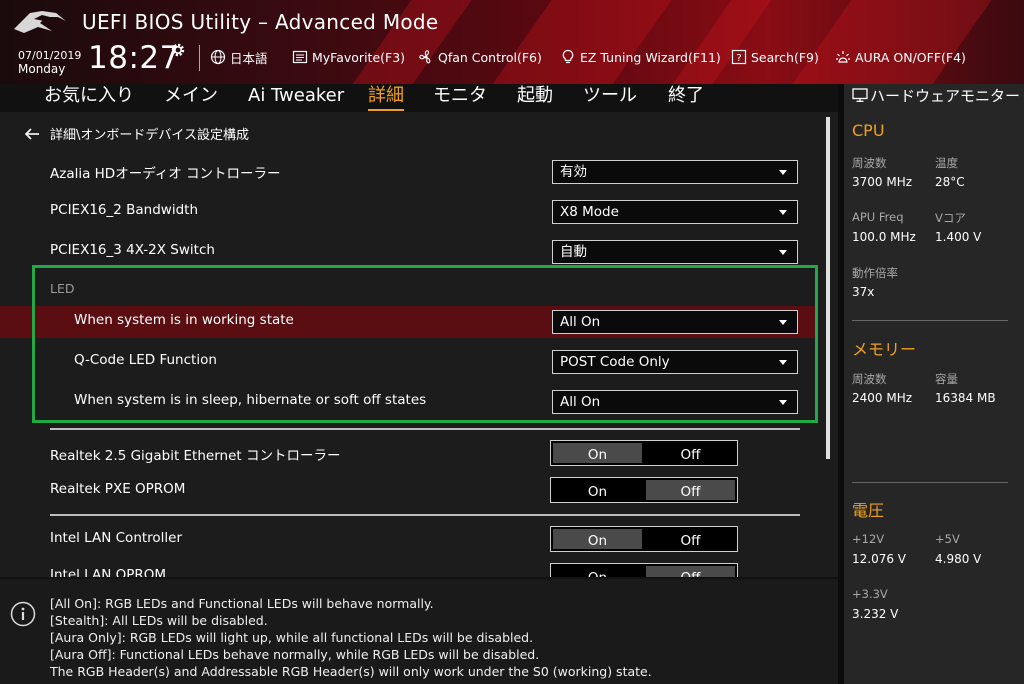  Describe the element at coordinates (159, 620) in the screenshot. I see `help-line: [Stealth]: All LEDs will be disabled.` at that location.